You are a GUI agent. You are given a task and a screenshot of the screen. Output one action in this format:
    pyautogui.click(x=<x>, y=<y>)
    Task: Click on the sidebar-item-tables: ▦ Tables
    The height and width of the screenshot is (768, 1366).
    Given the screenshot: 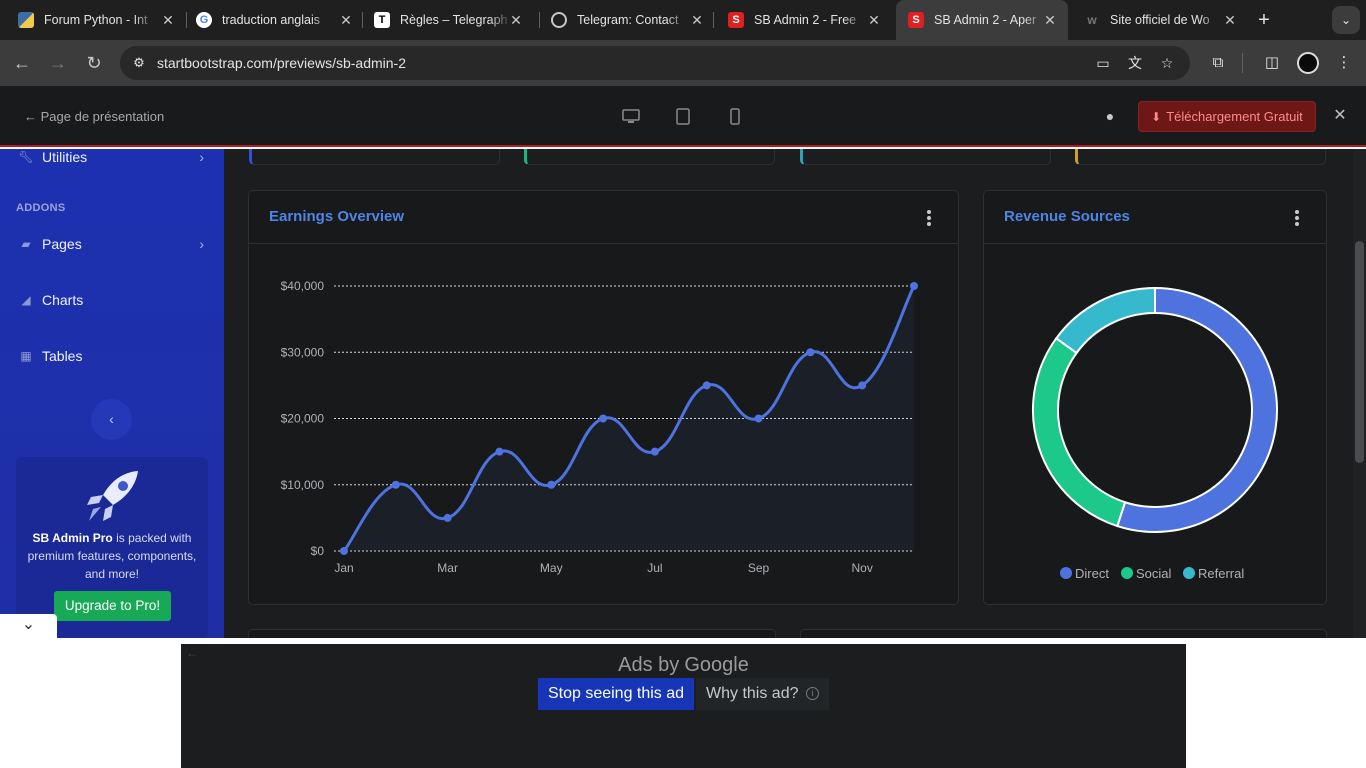 What is the action you would take?
    pyautogui.click(x=112, y=356)
    